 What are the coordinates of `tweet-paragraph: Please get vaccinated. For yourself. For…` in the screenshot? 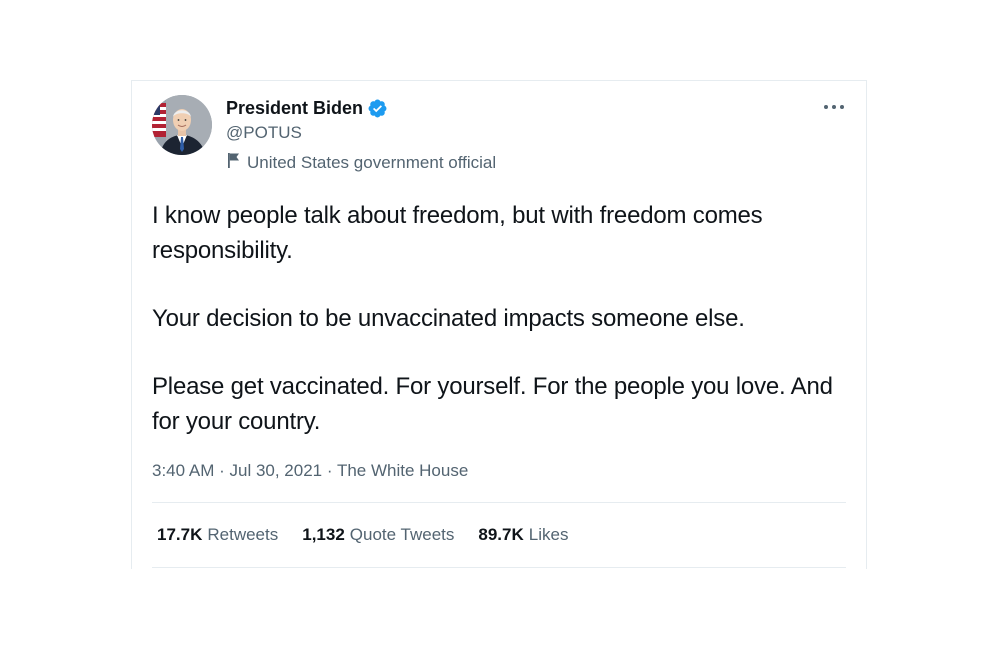 It's located at (492, 404).